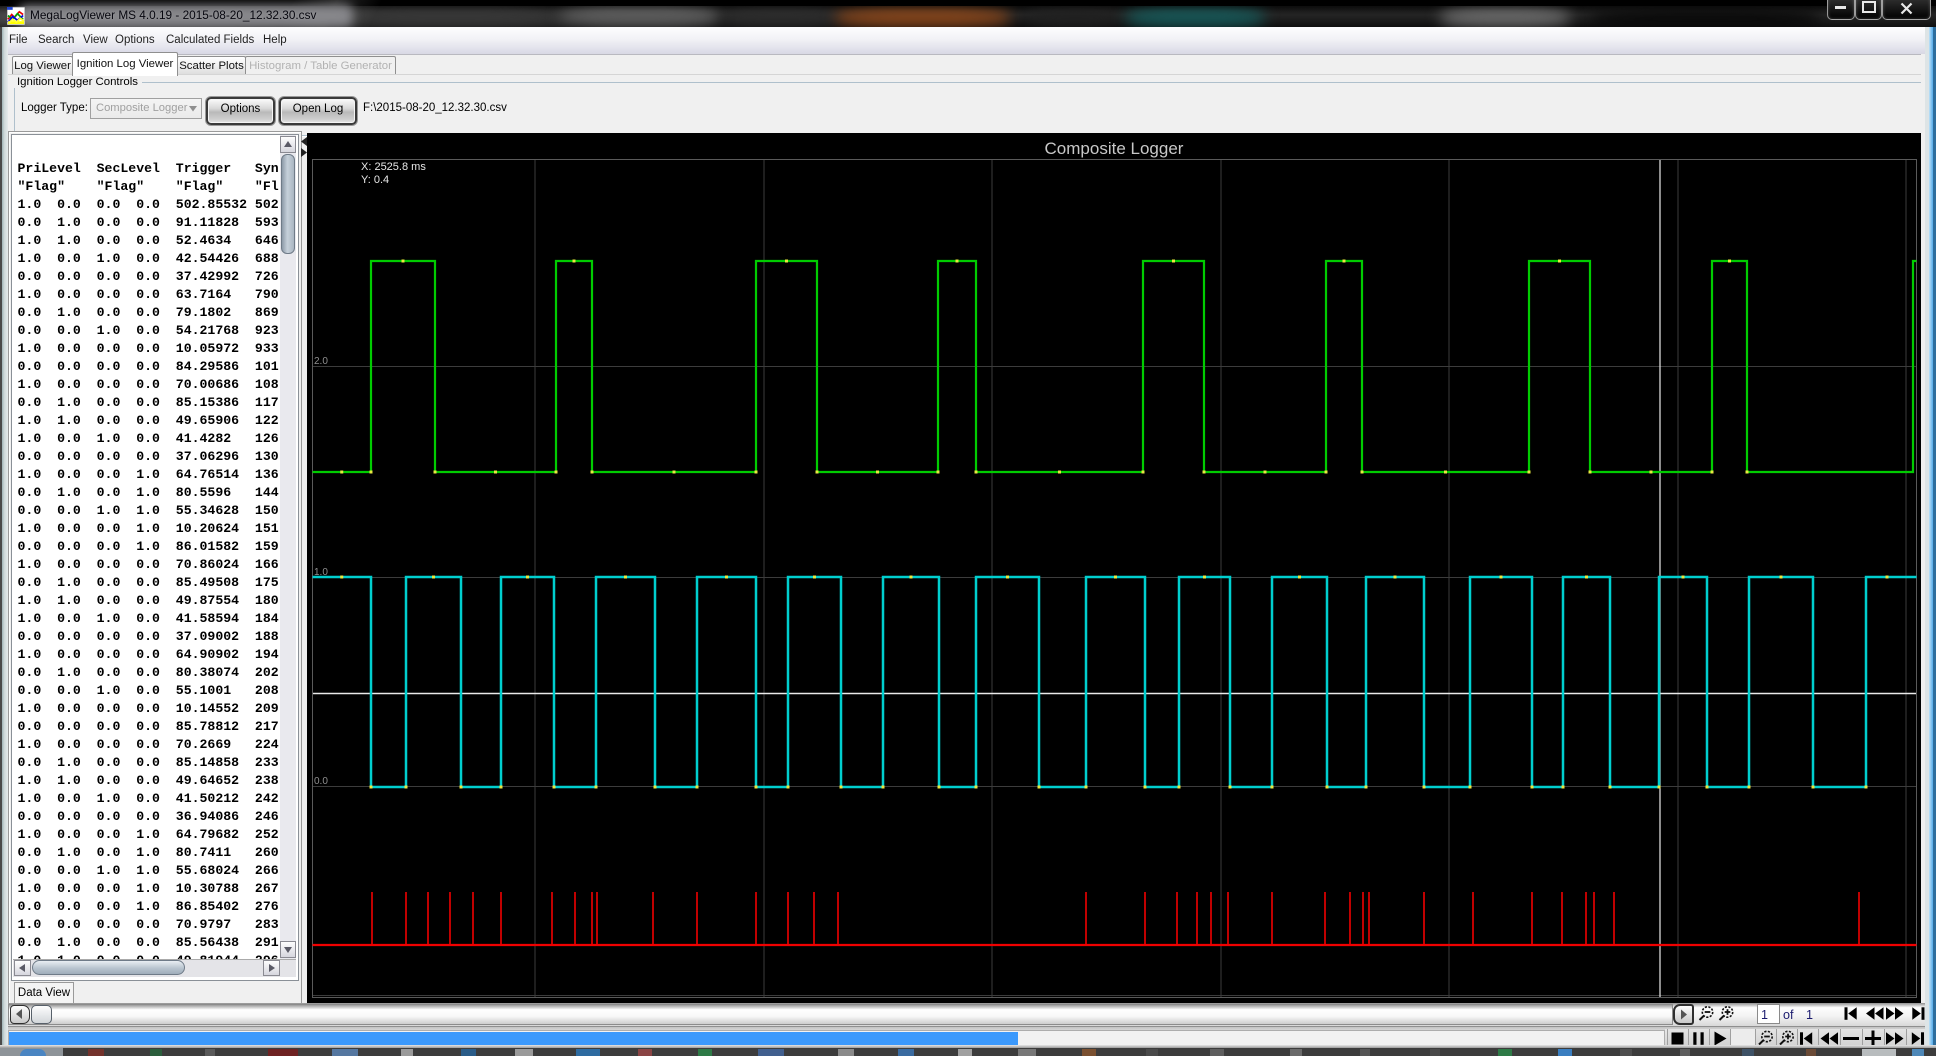 The width and height of the screenshot is (1936, 1056). I want to click on svg-text: Y: 0.4, so click(375, 180).